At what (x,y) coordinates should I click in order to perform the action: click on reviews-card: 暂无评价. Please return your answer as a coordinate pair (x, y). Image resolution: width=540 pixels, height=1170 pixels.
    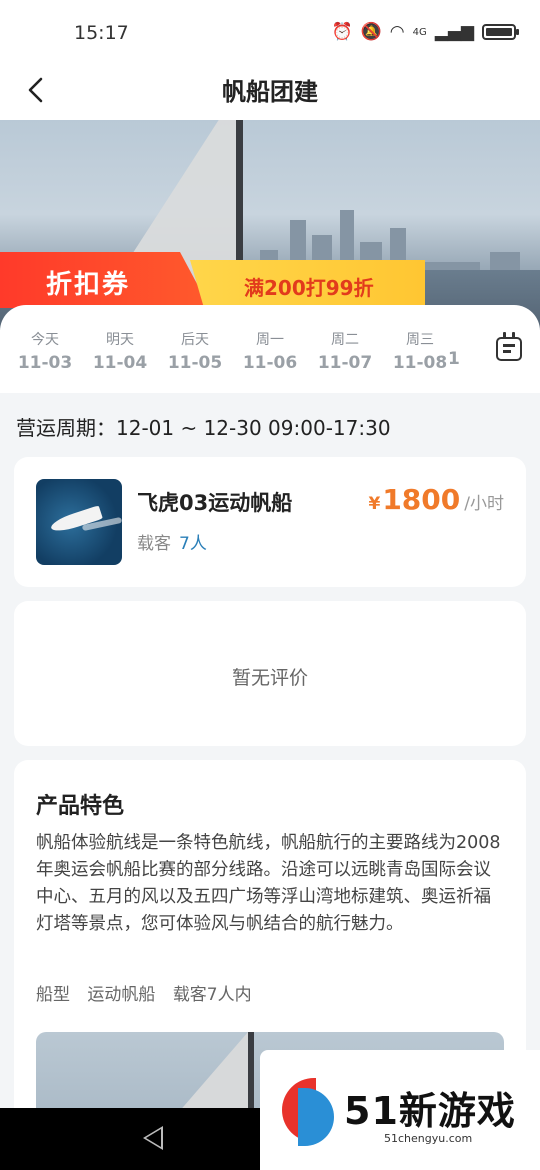
    Looking at the image, I should click on (270, 673).